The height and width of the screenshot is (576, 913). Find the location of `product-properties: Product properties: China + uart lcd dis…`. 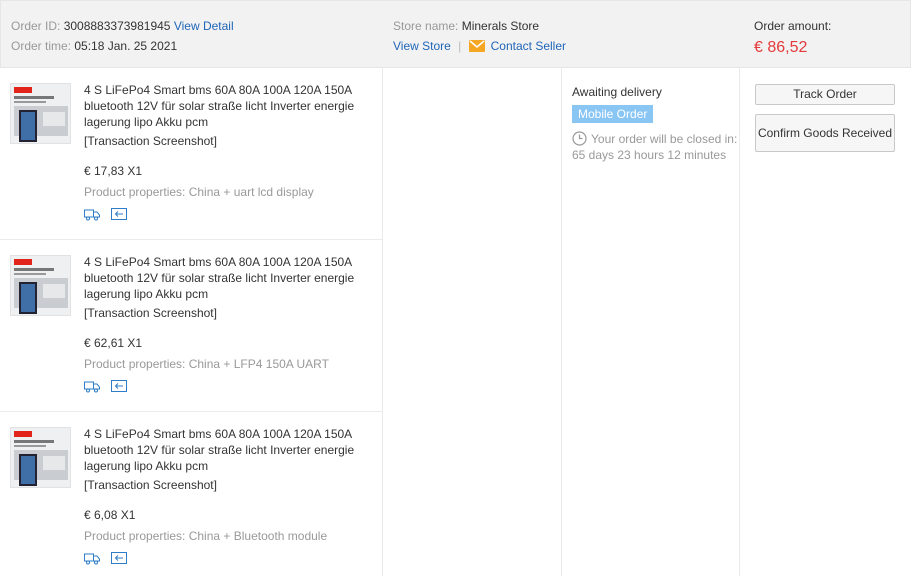

product-properties: Product properties: China + uart lcd dis… is located at coordinates (199, 192).